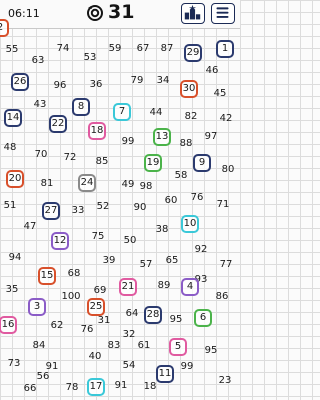  I want to click on number-67: 67, so click(143, 49).